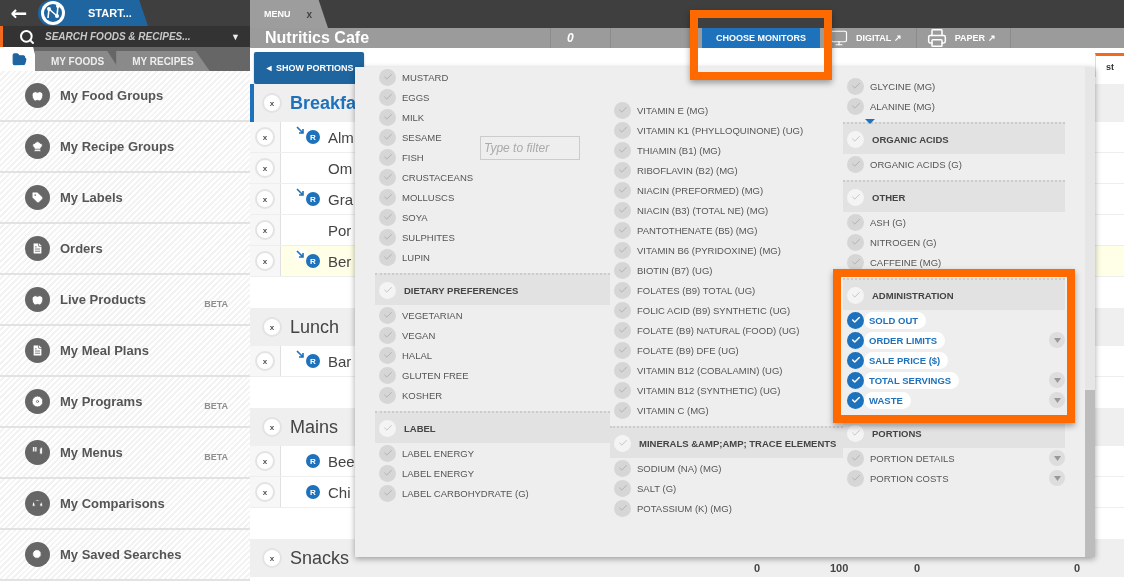  I want to click on sidebar-item: My Recipe Groups, so click(125, 147).